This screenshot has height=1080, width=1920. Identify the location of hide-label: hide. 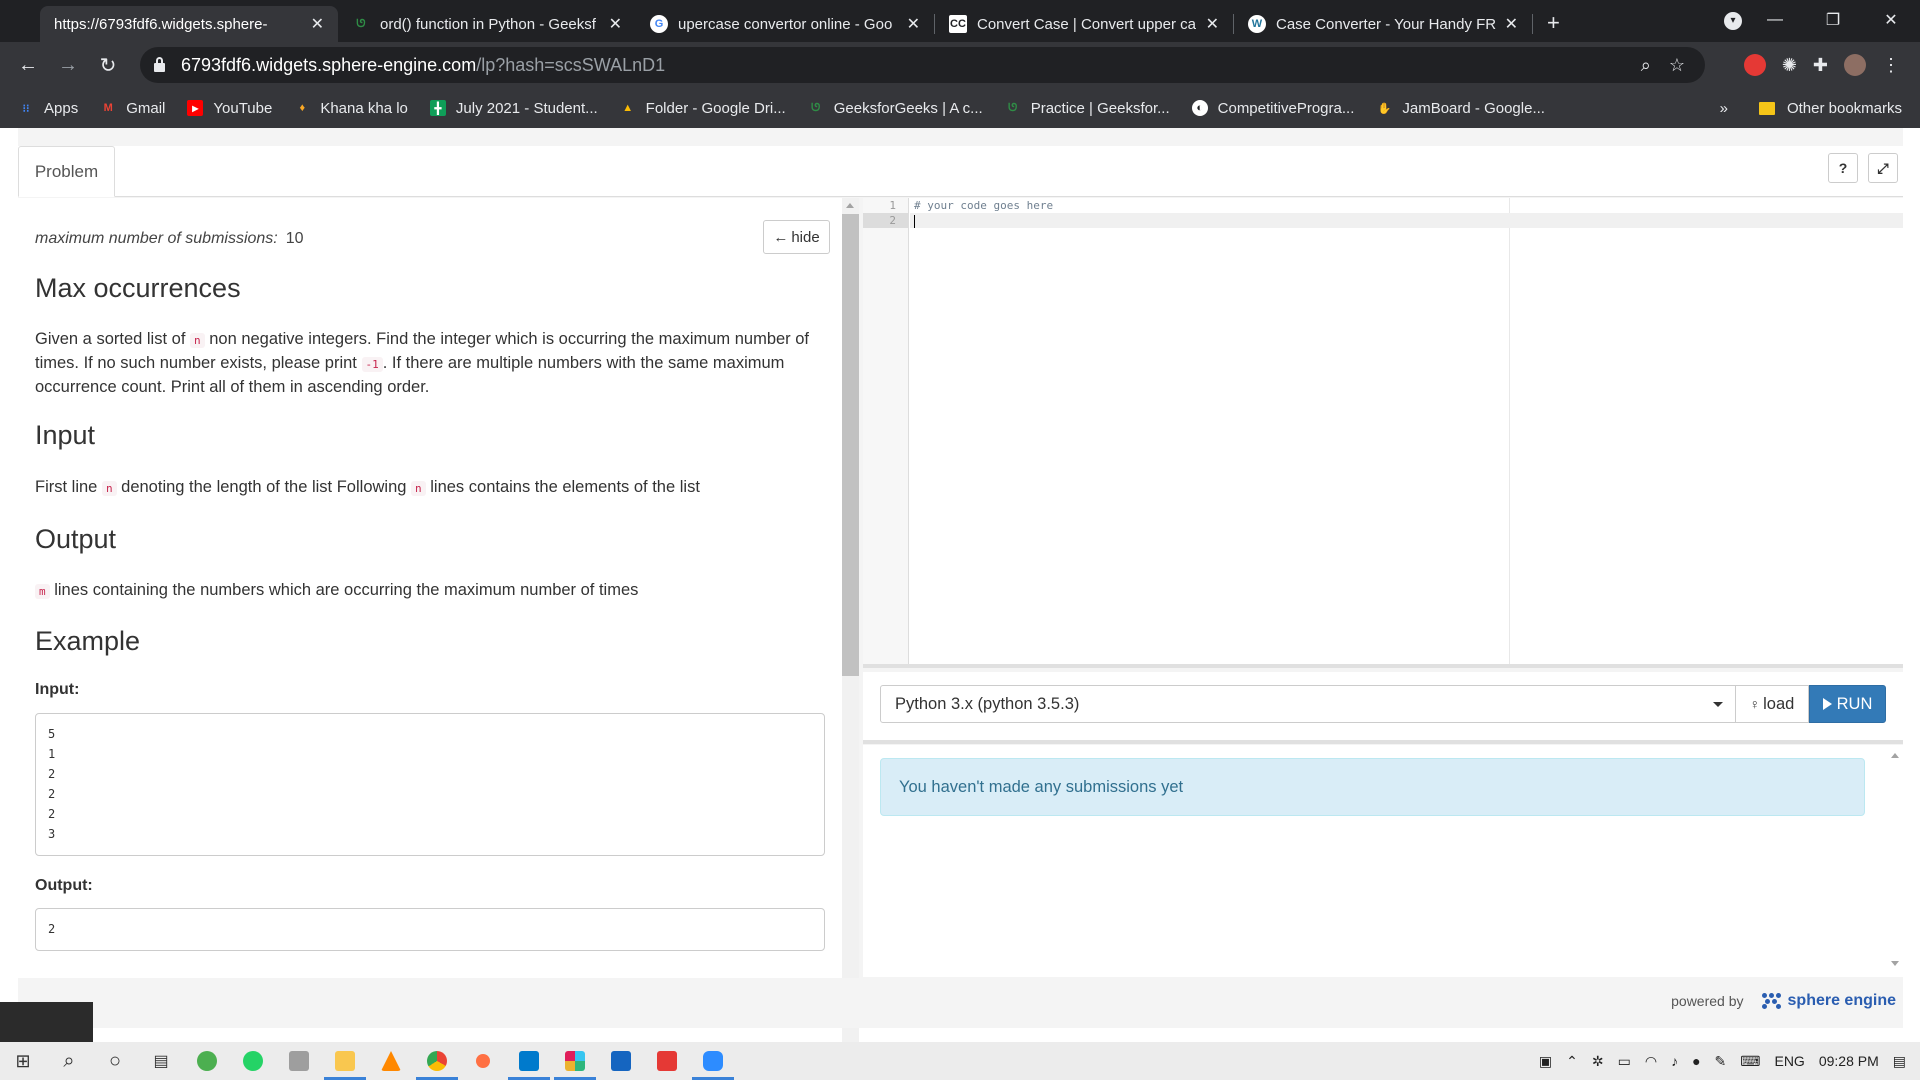
(805, 237).